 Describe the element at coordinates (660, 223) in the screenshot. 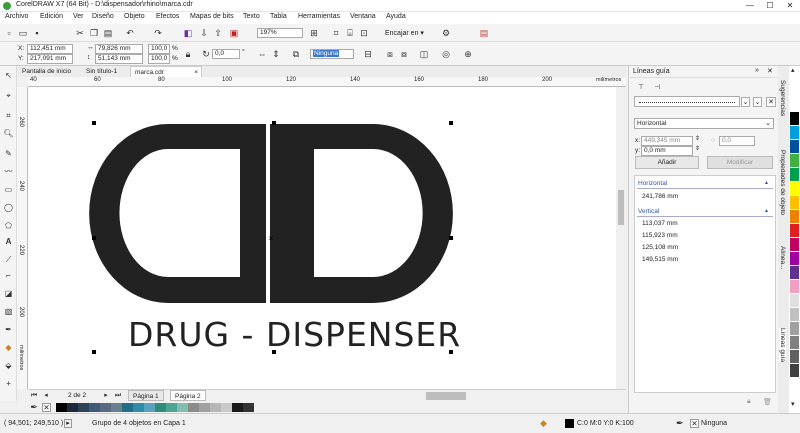

I see `list-item: 113,037 mm` at that location.